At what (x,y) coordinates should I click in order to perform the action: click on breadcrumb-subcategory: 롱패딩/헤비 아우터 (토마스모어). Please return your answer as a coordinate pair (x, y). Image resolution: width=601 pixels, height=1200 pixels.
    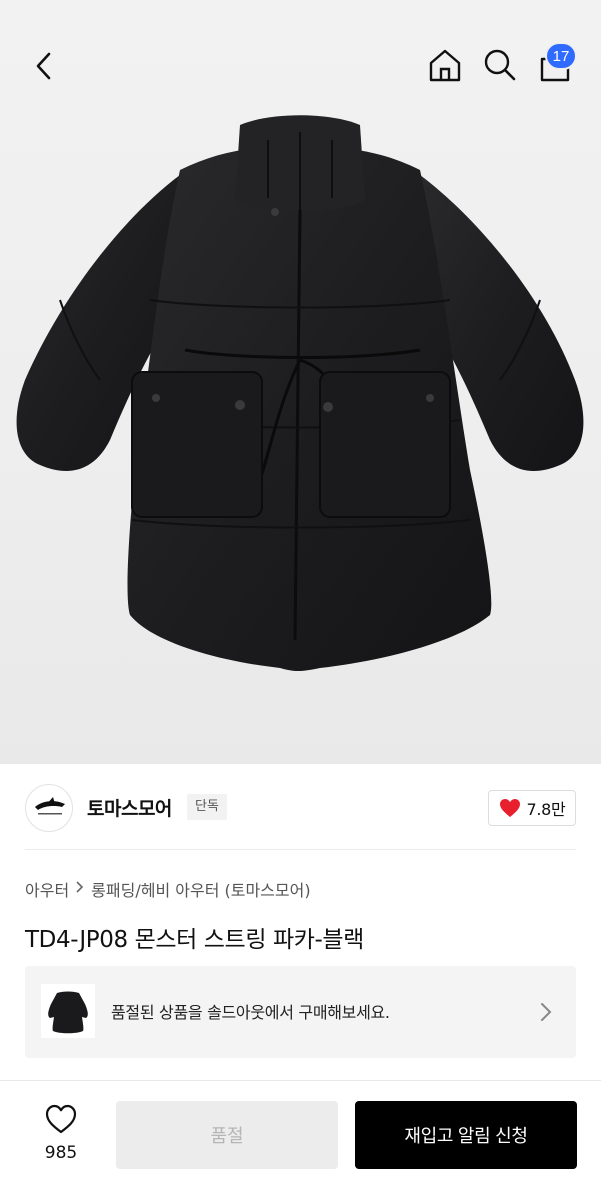
    Looking at the image, I should click on (200, 889).